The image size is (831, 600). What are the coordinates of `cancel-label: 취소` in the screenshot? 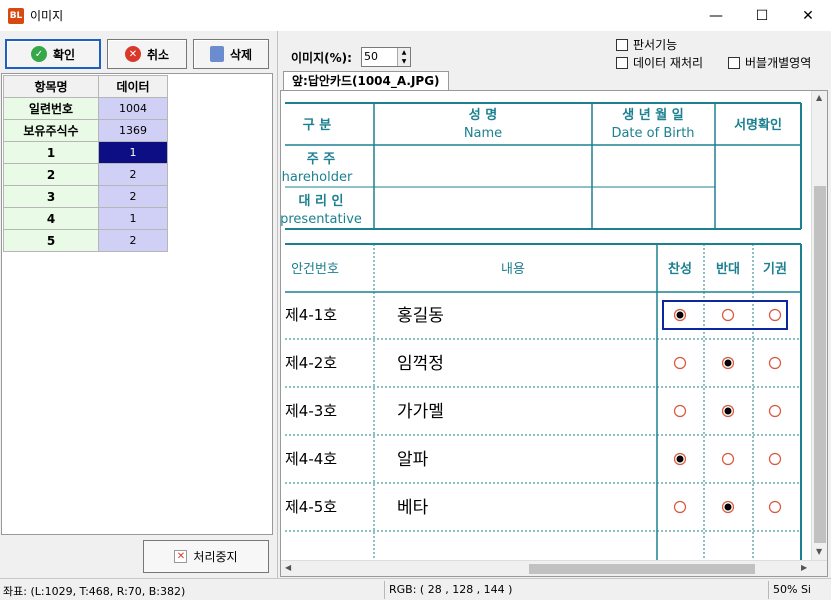 It's located at (158, 54).